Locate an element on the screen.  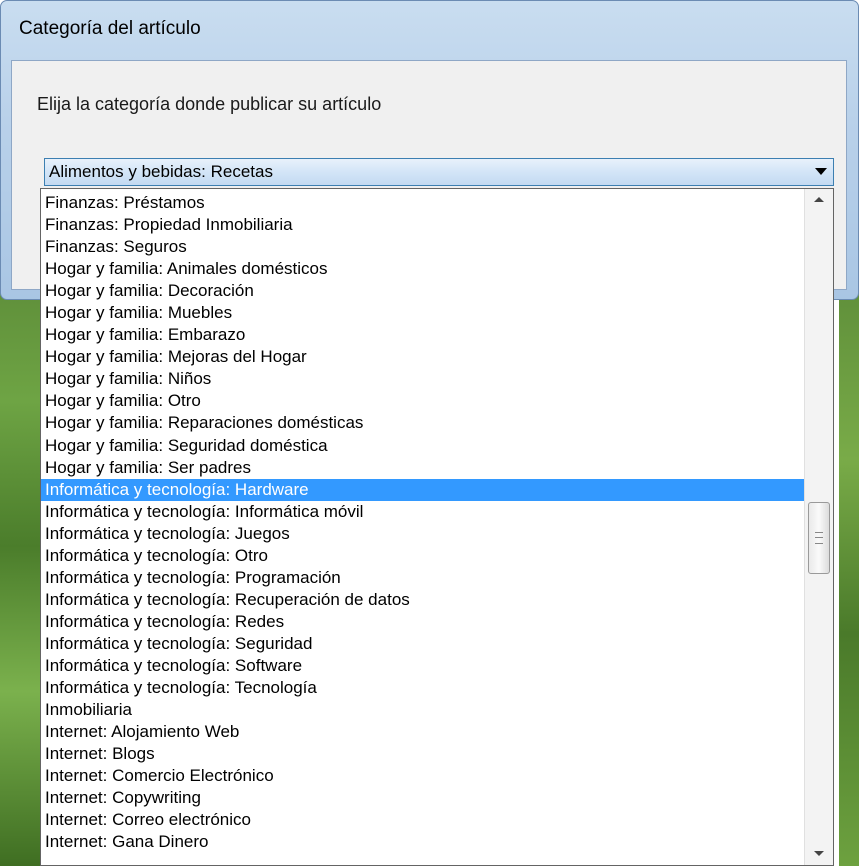
scroll-down-button is located at coordinates (819, 853).